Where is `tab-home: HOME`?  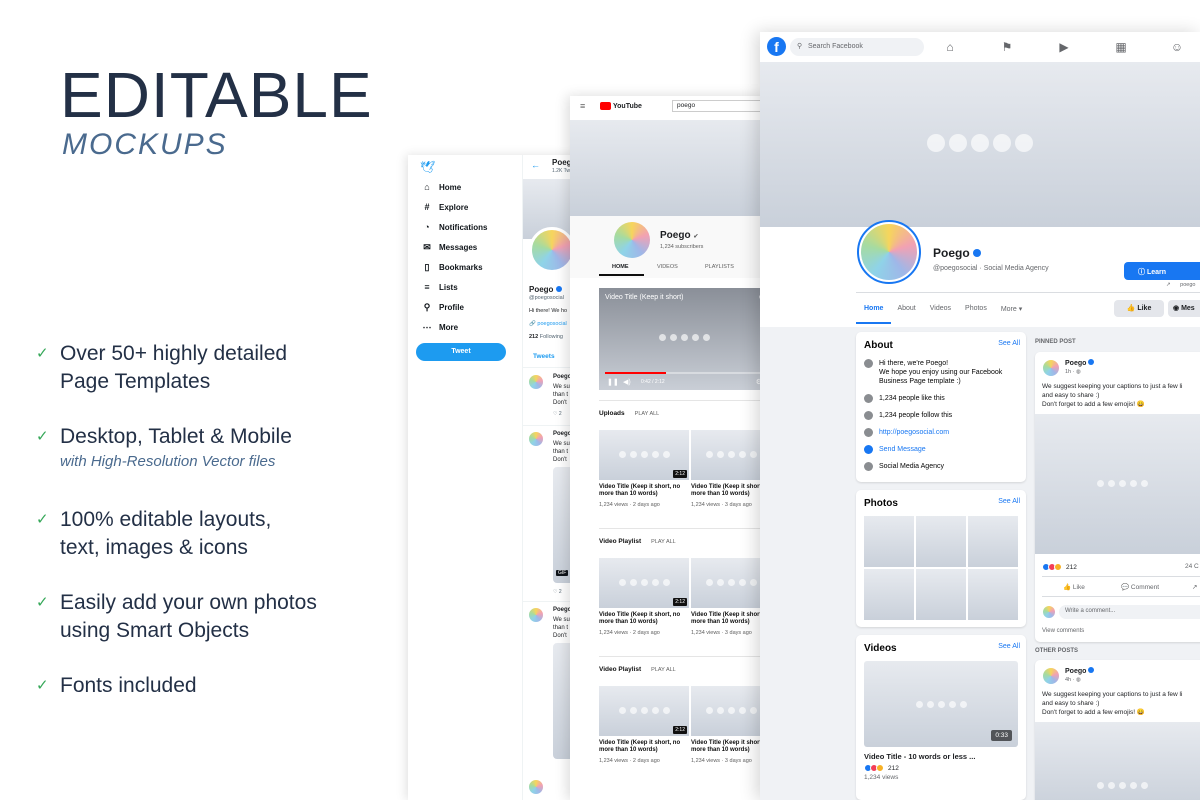
tab-home: HOME is located at coordinates (620, 267).